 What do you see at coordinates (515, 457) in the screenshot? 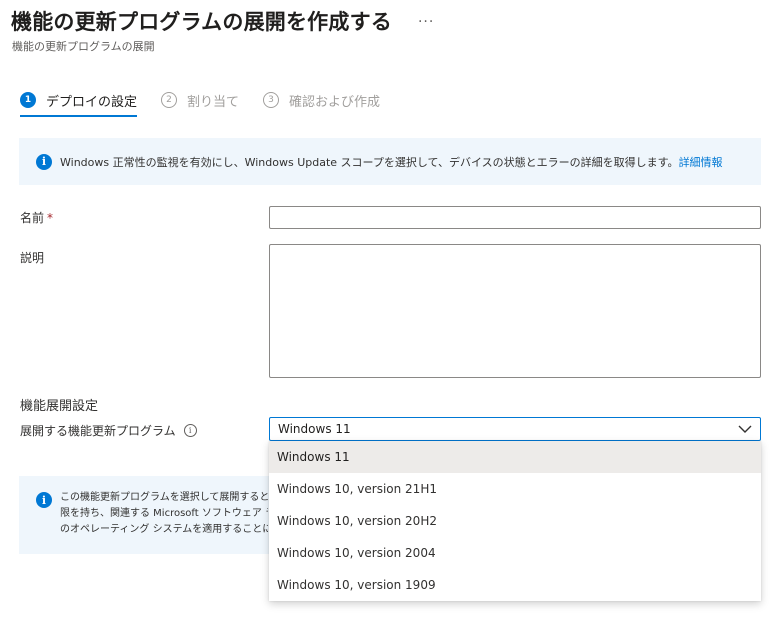
I see `dropdown-option-windows-11: Windows 11` at bounding box center [515, 457].